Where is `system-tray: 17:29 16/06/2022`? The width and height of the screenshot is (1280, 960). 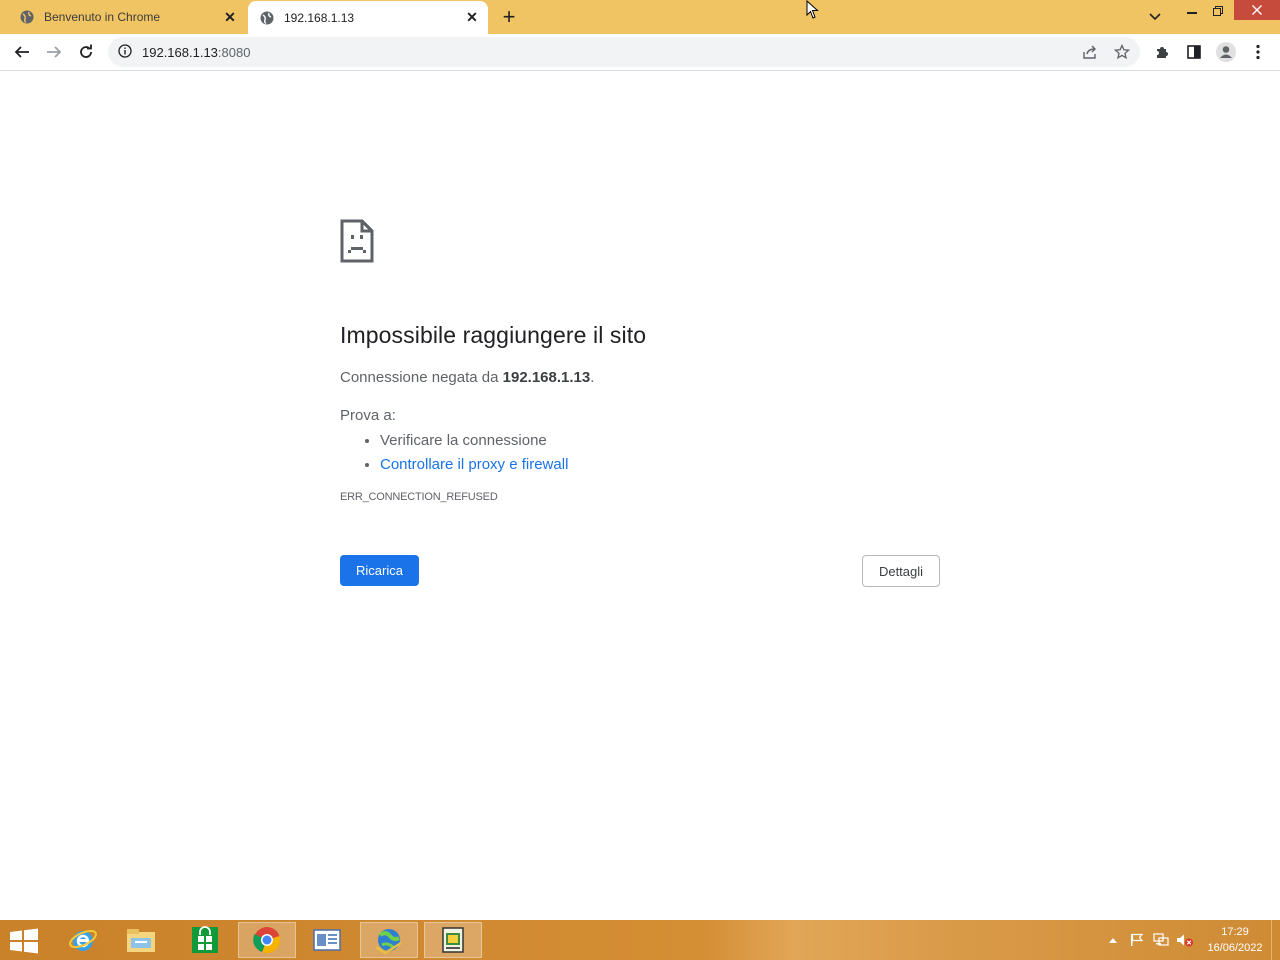 system-tray: 17:29 16/06/2022 is located at coordinates (1191, 940).